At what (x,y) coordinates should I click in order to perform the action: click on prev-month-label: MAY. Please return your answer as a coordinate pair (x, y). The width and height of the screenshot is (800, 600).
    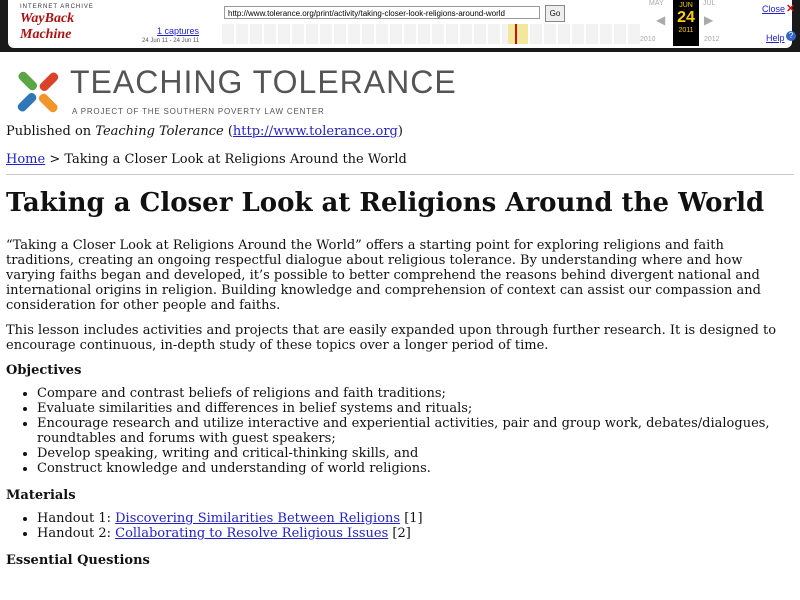
    Looking at the image, I should click on (656, 3).